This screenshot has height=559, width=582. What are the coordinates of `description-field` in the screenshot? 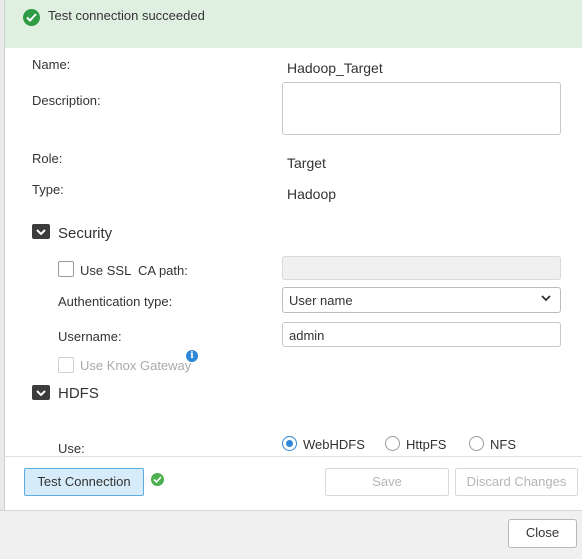 It's located at (421, 108).